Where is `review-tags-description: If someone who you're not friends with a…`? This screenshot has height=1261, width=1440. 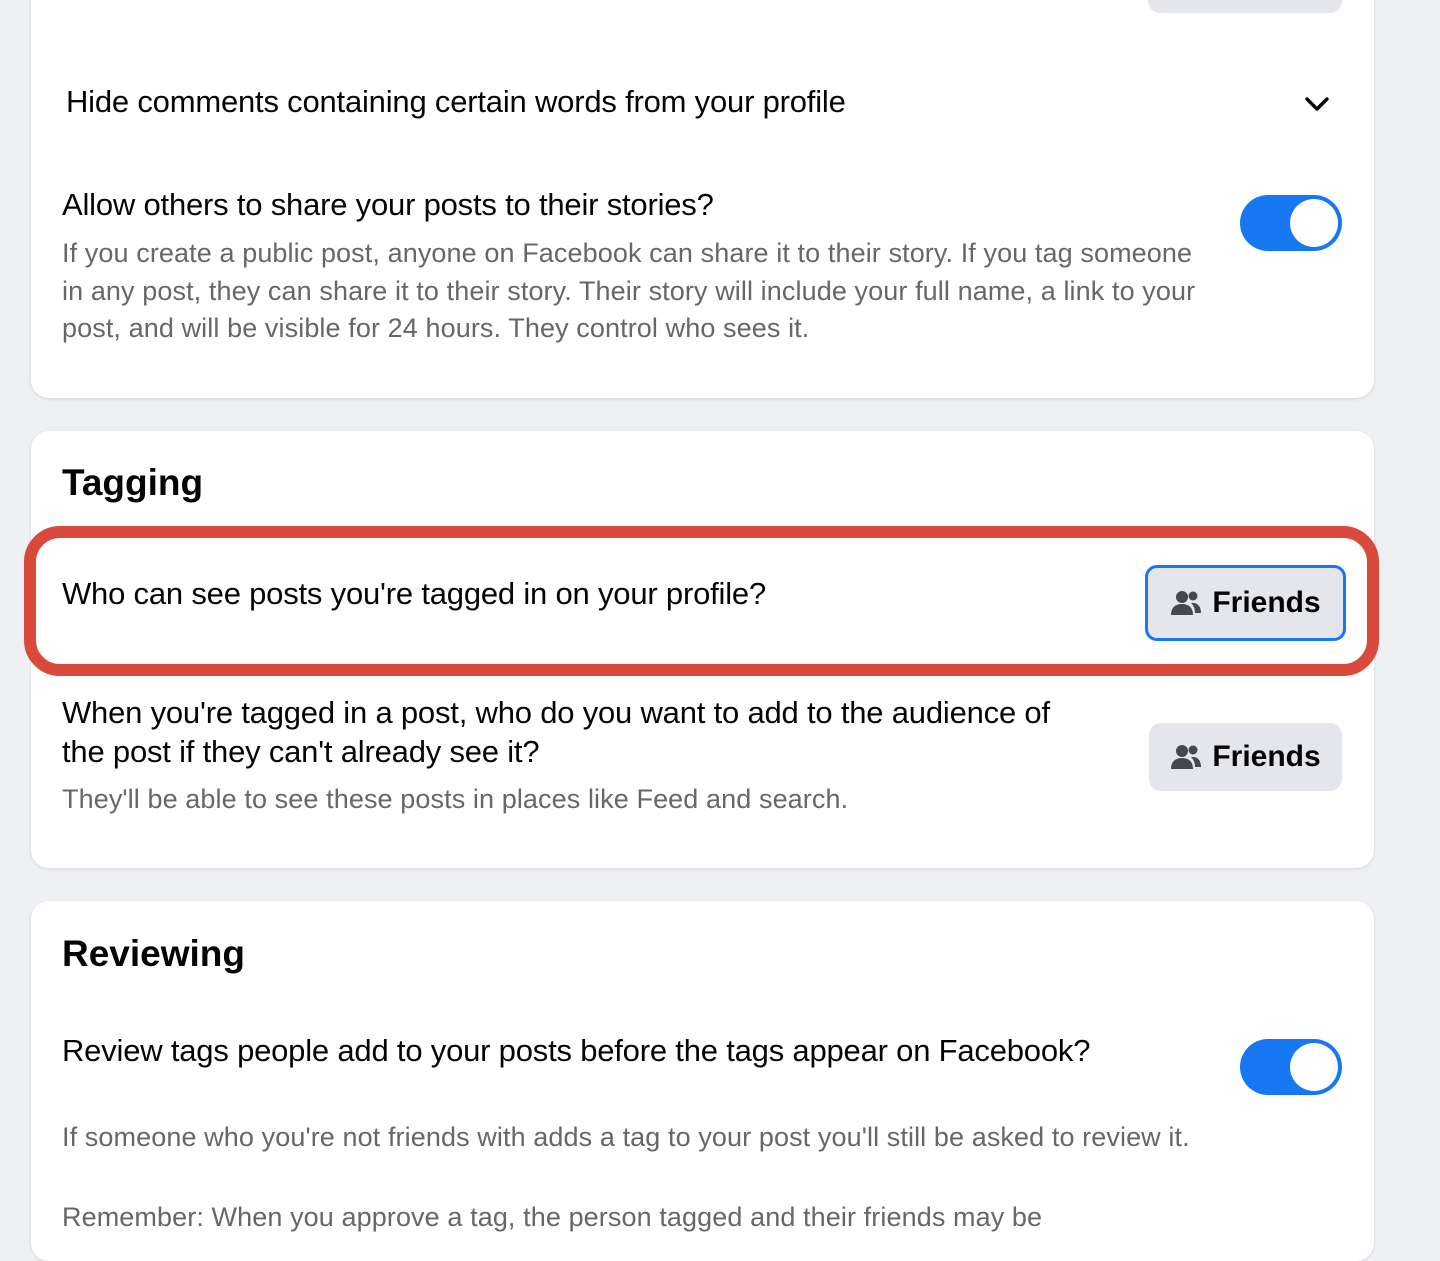 review-tags-description: If someone who you're not friends with a… is located at coordinates (626, 1137).